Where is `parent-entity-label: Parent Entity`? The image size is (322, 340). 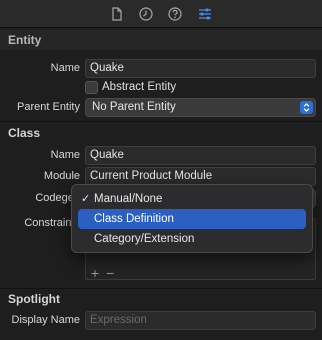
parent-entity-label: Parent Entity is located at coordinates (48, 107).